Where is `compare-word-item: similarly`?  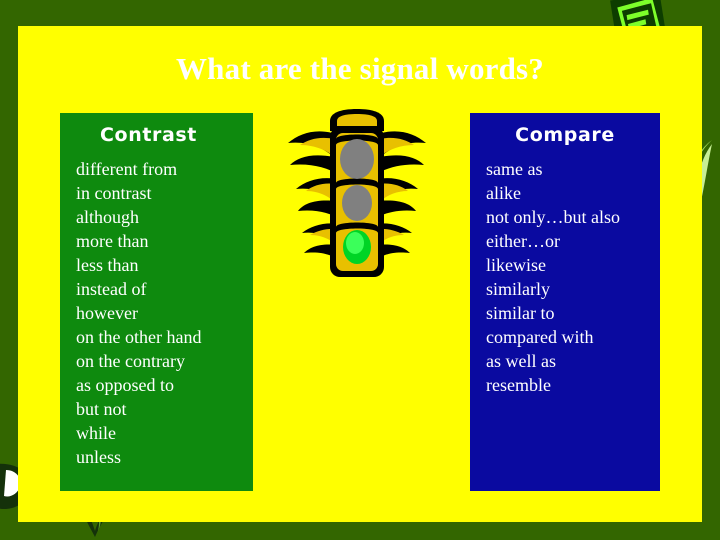 compare-word-item: similarly is located at coordinates (518, 289).